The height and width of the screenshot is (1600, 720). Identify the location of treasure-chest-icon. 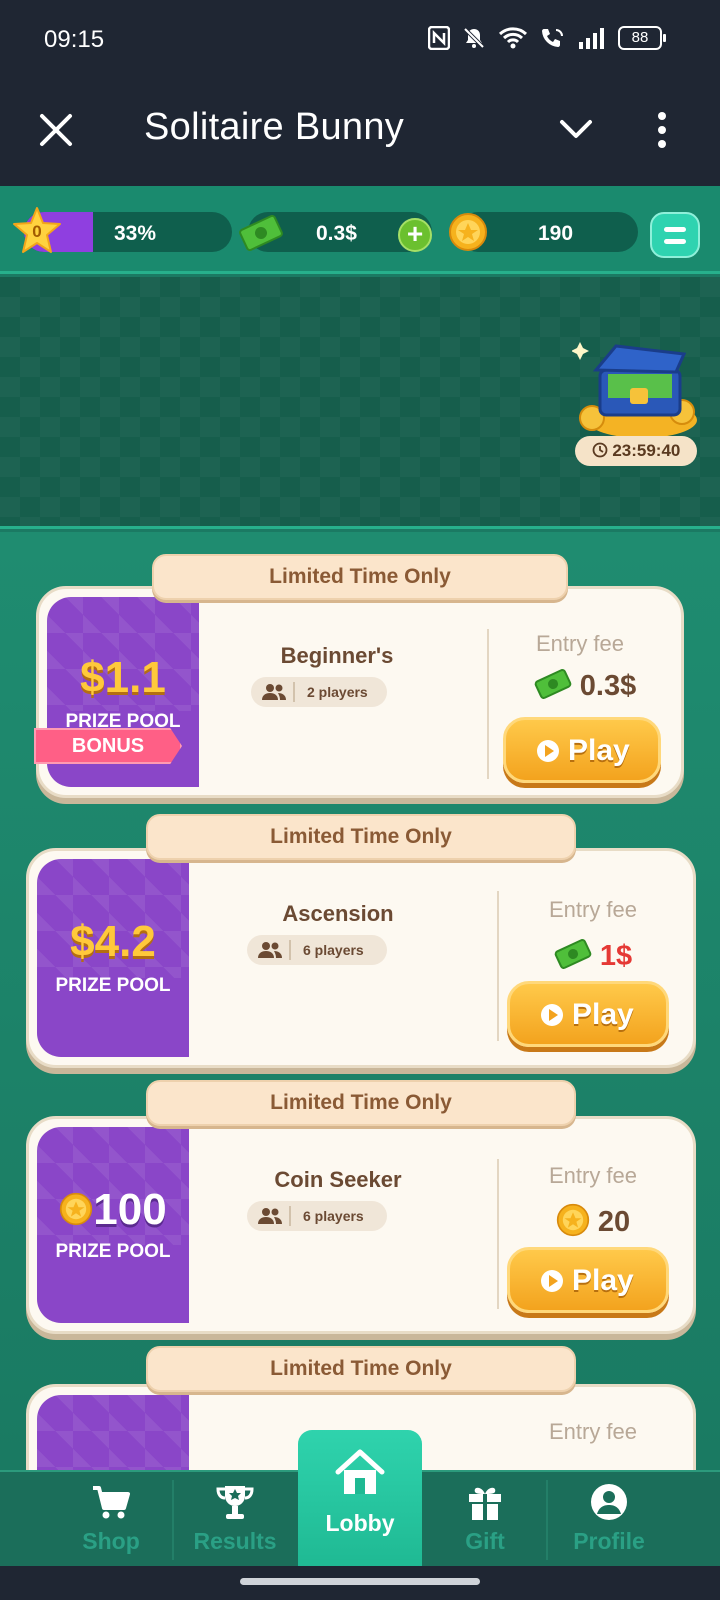
(637, 390).